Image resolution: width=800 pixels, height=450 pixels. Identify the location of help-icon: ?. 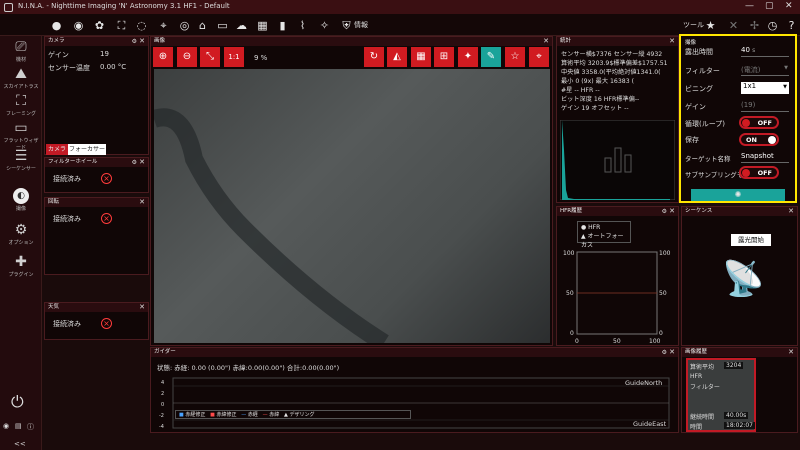
(791, 25).